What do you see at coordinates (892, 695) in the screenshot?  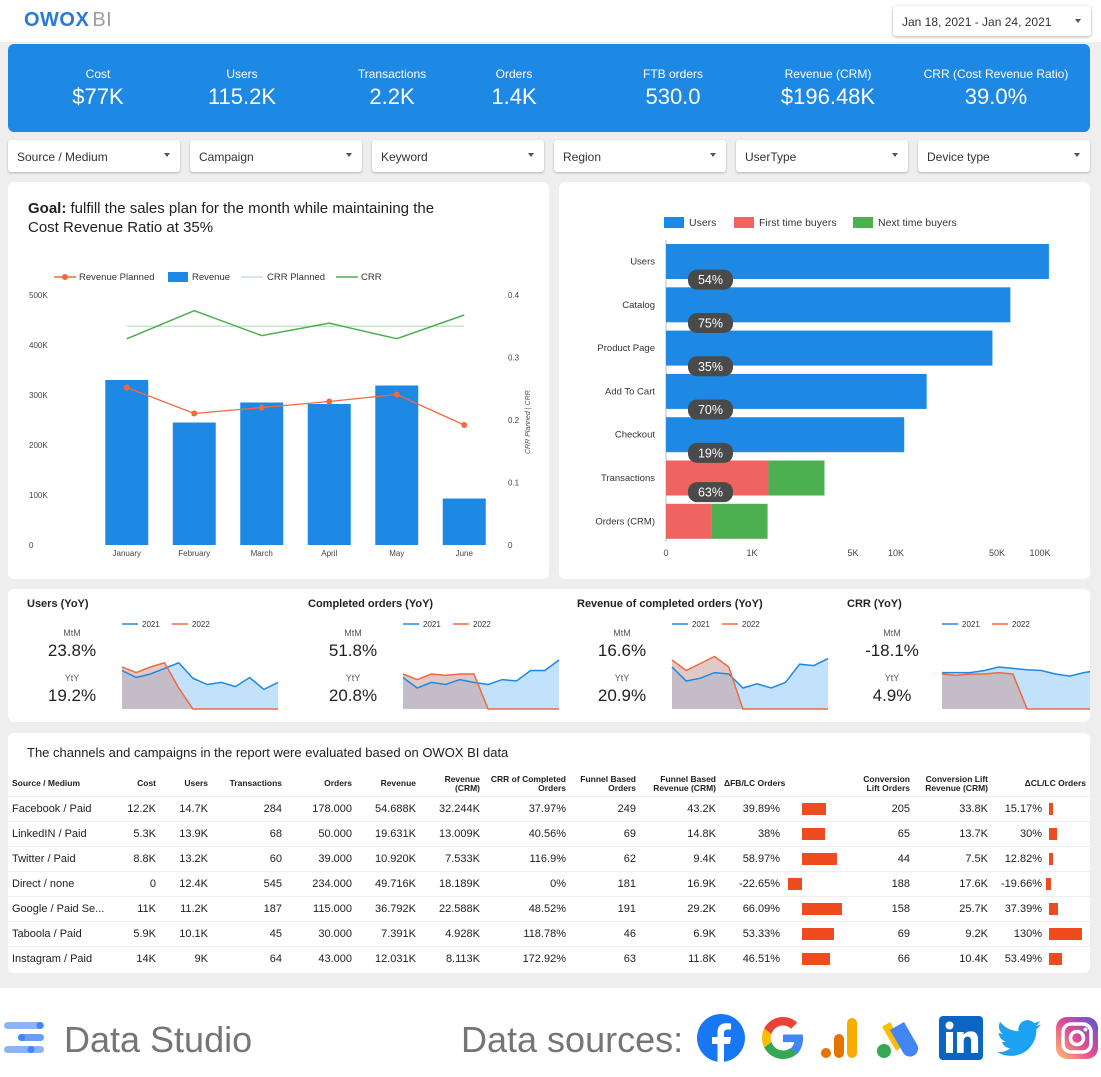 I see `yty-value: 4.9%` at bounding box center [892, 695].